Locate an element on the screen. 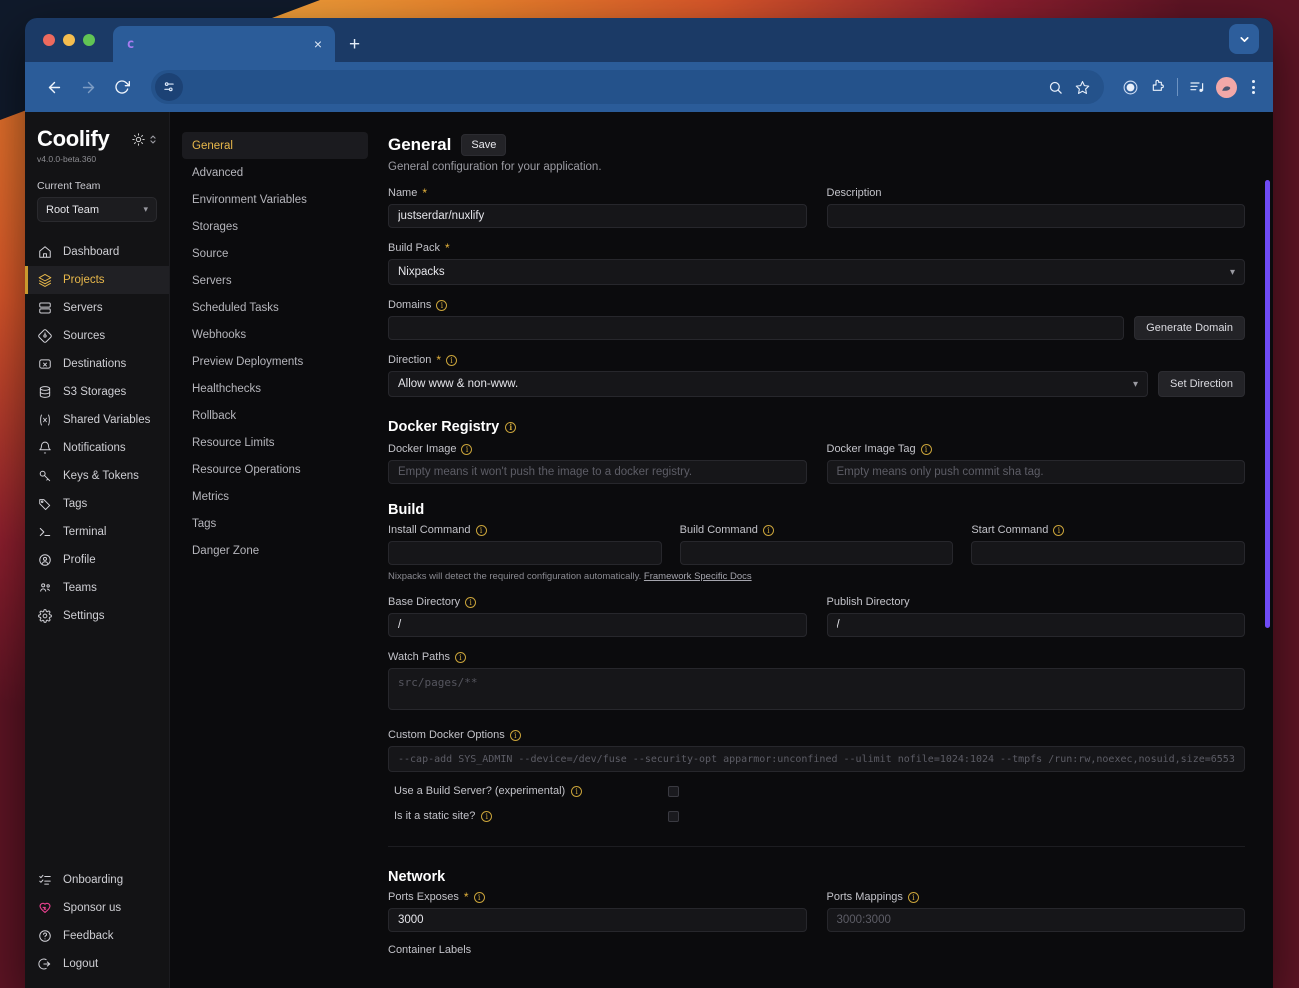 The width and height of the screenshot is (1299, 988). set-direction-button: Set Direction is located at coordinates (1201, 384).